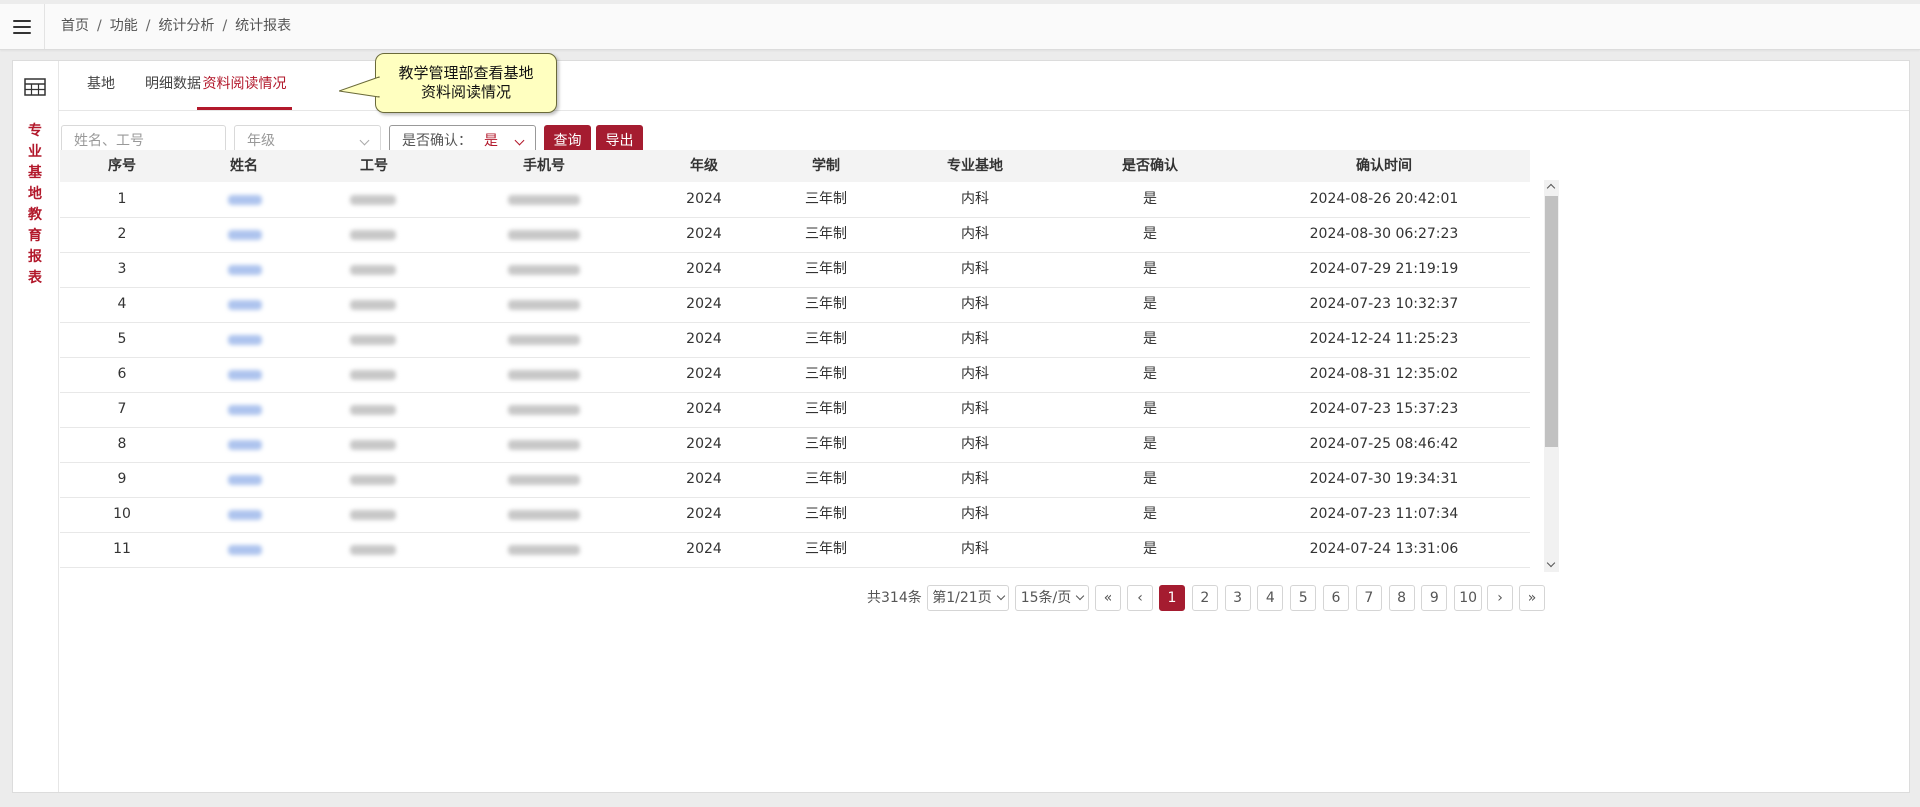 This screenshot has height=807, width=1920. What do you see at coordinates (968, 598) in the screenshot?
I see `page-info-select: 第1/21页` at bounding box center [968, 598].